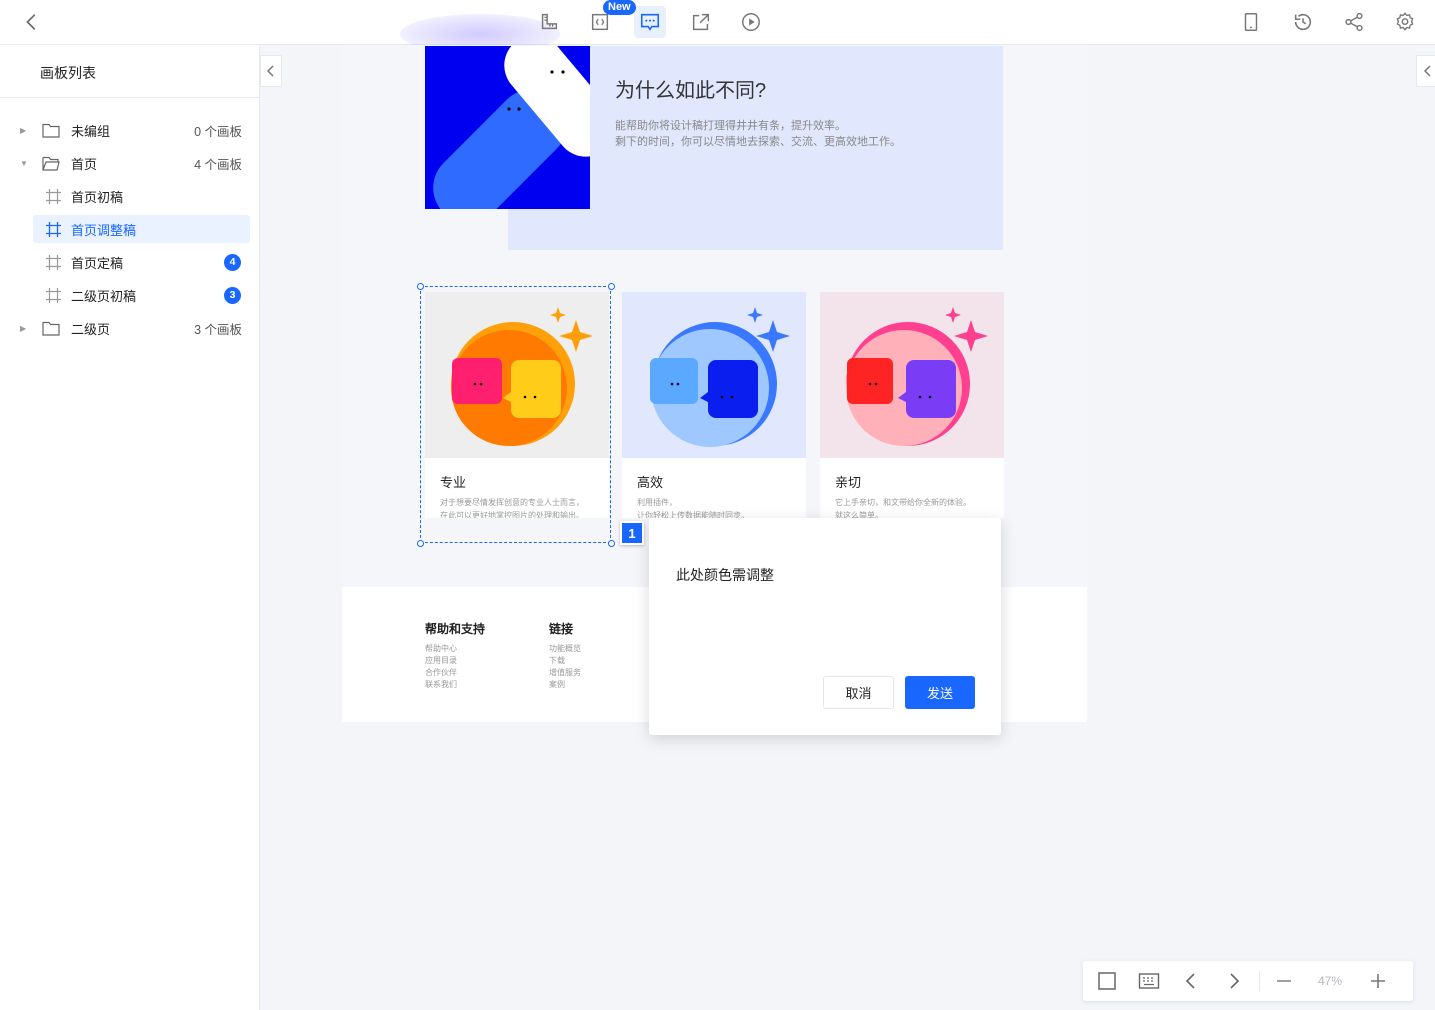 Image resolution: width=1435 pixels, height=1010 pixels. Describe the element at coordinates (557, 660) in the screenshot. I see `footer-link: 下载` at that location.